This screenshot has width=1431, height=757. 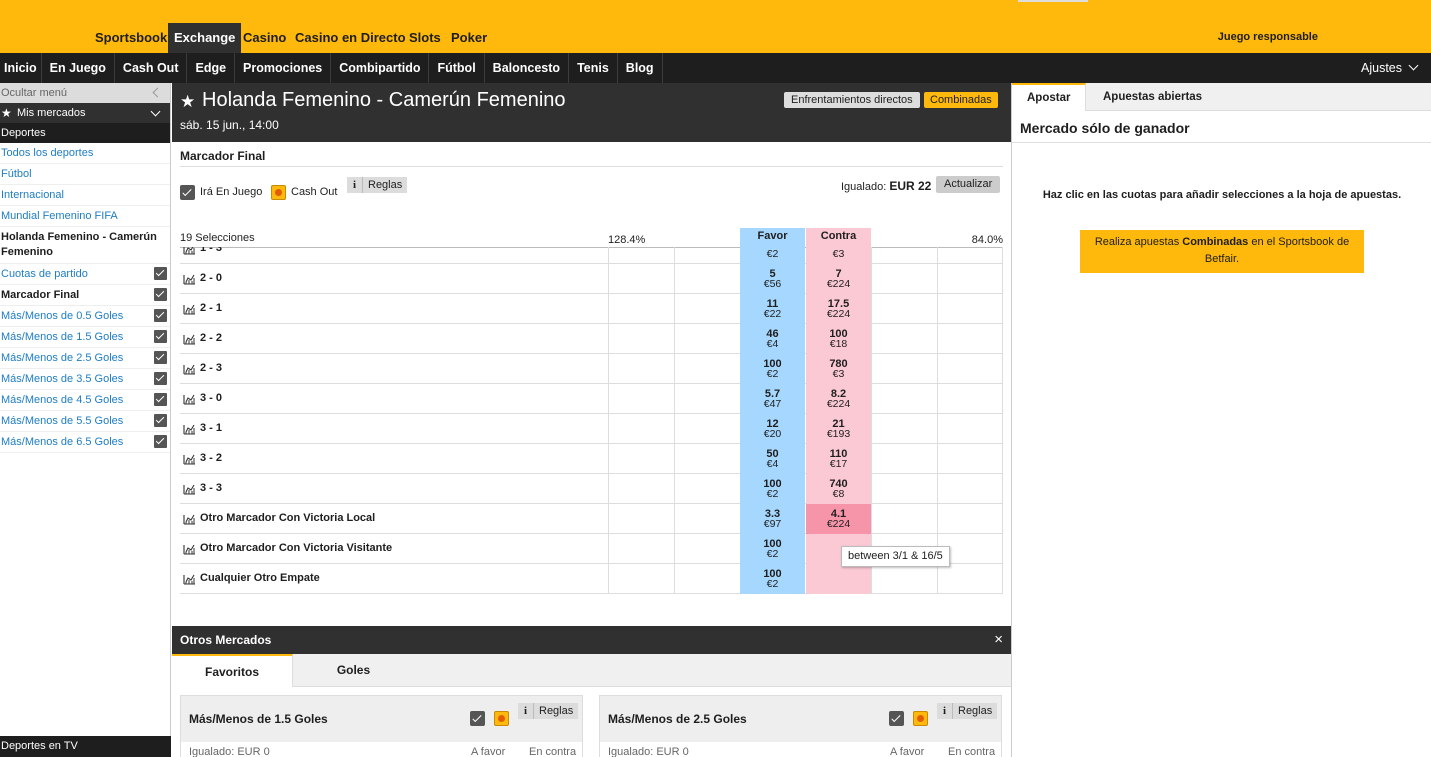 What do you see at coordinates (838, 255) in the screenshot?
I see `lay-odds-button: 1000€3` at bounding box center [838, 255].